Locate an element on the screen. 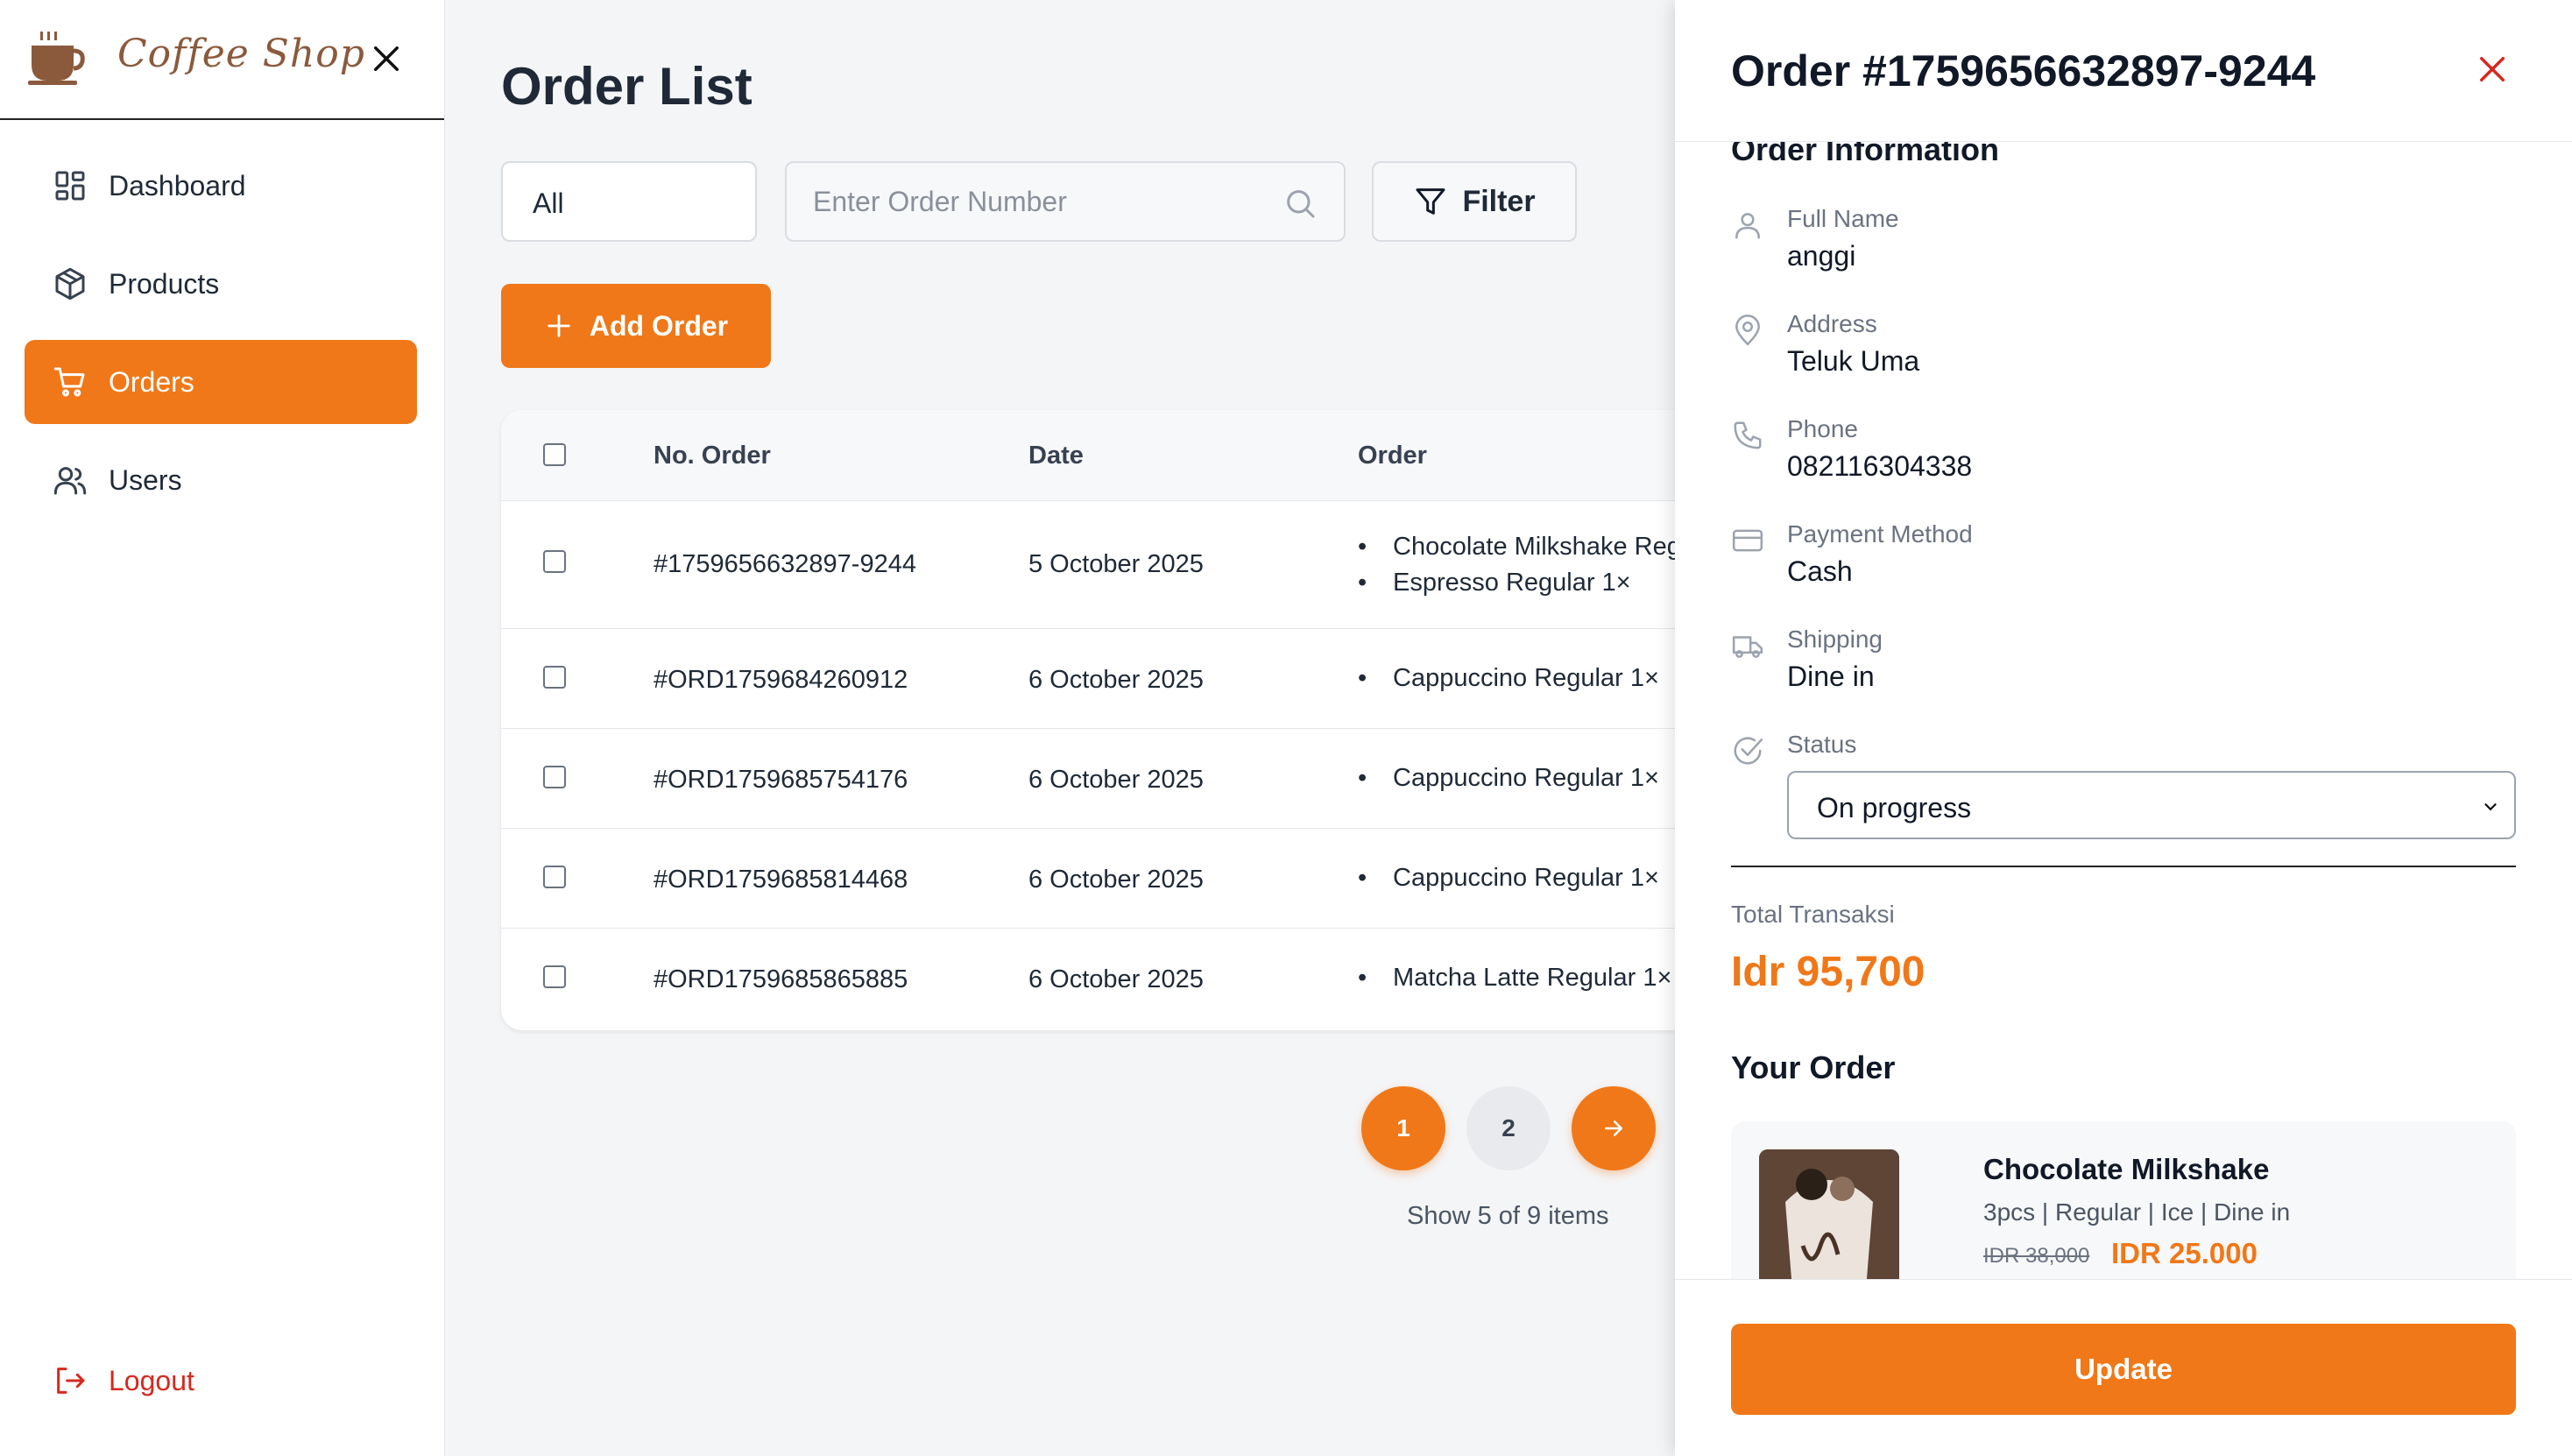 This screenshot has height=1456, width=2572. sidebar-item-label: Users is located at coordinates (146, 479).